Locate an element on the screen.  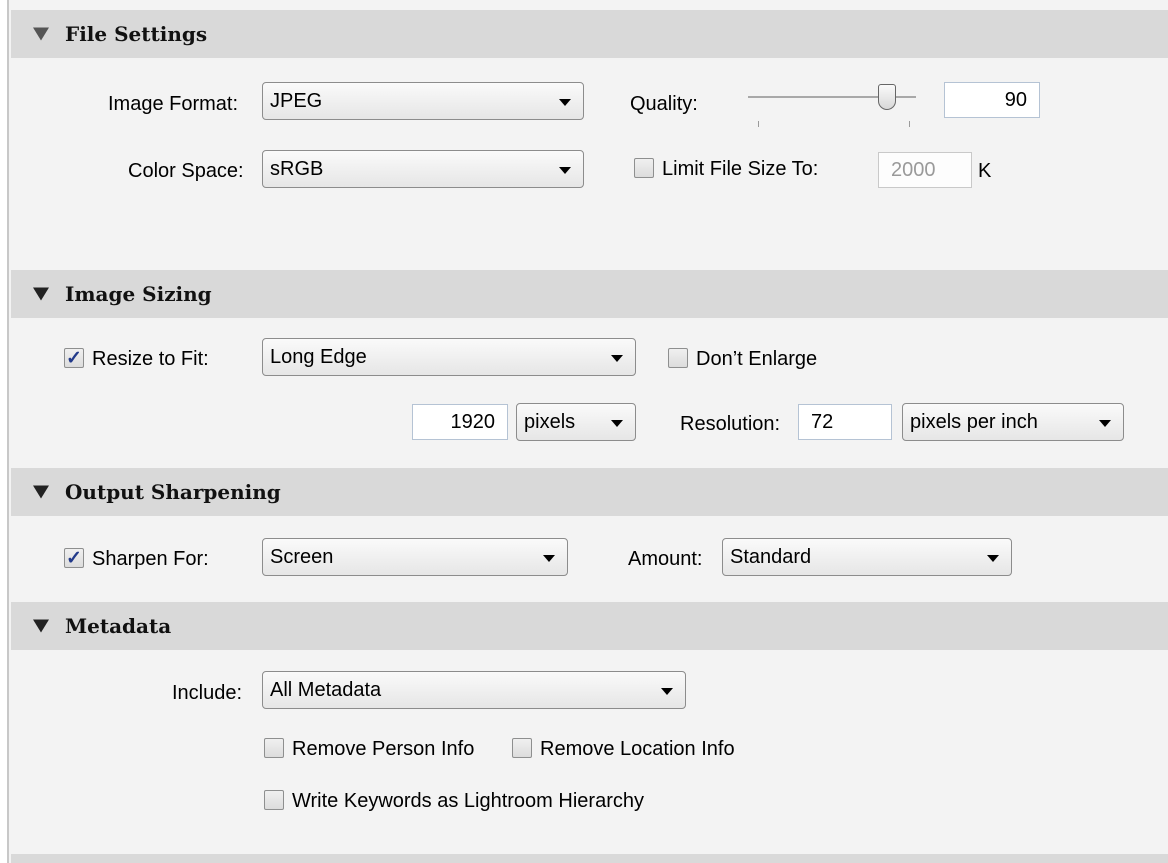
write-keywords-checkbox is located at coordinates (274, 800).